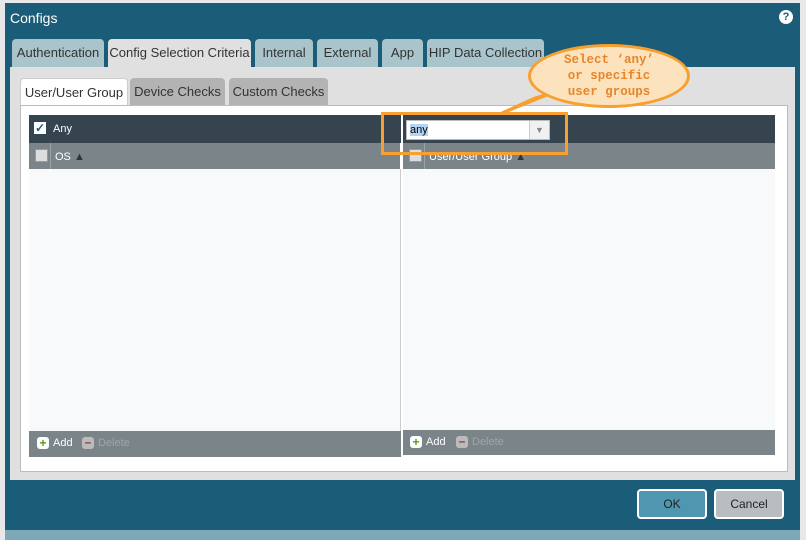 The image size is (806, 540). What do you see at coordinates (672, 504) in the screenshot?
I see `ok-button: OK` at bounding box center [672, 504].